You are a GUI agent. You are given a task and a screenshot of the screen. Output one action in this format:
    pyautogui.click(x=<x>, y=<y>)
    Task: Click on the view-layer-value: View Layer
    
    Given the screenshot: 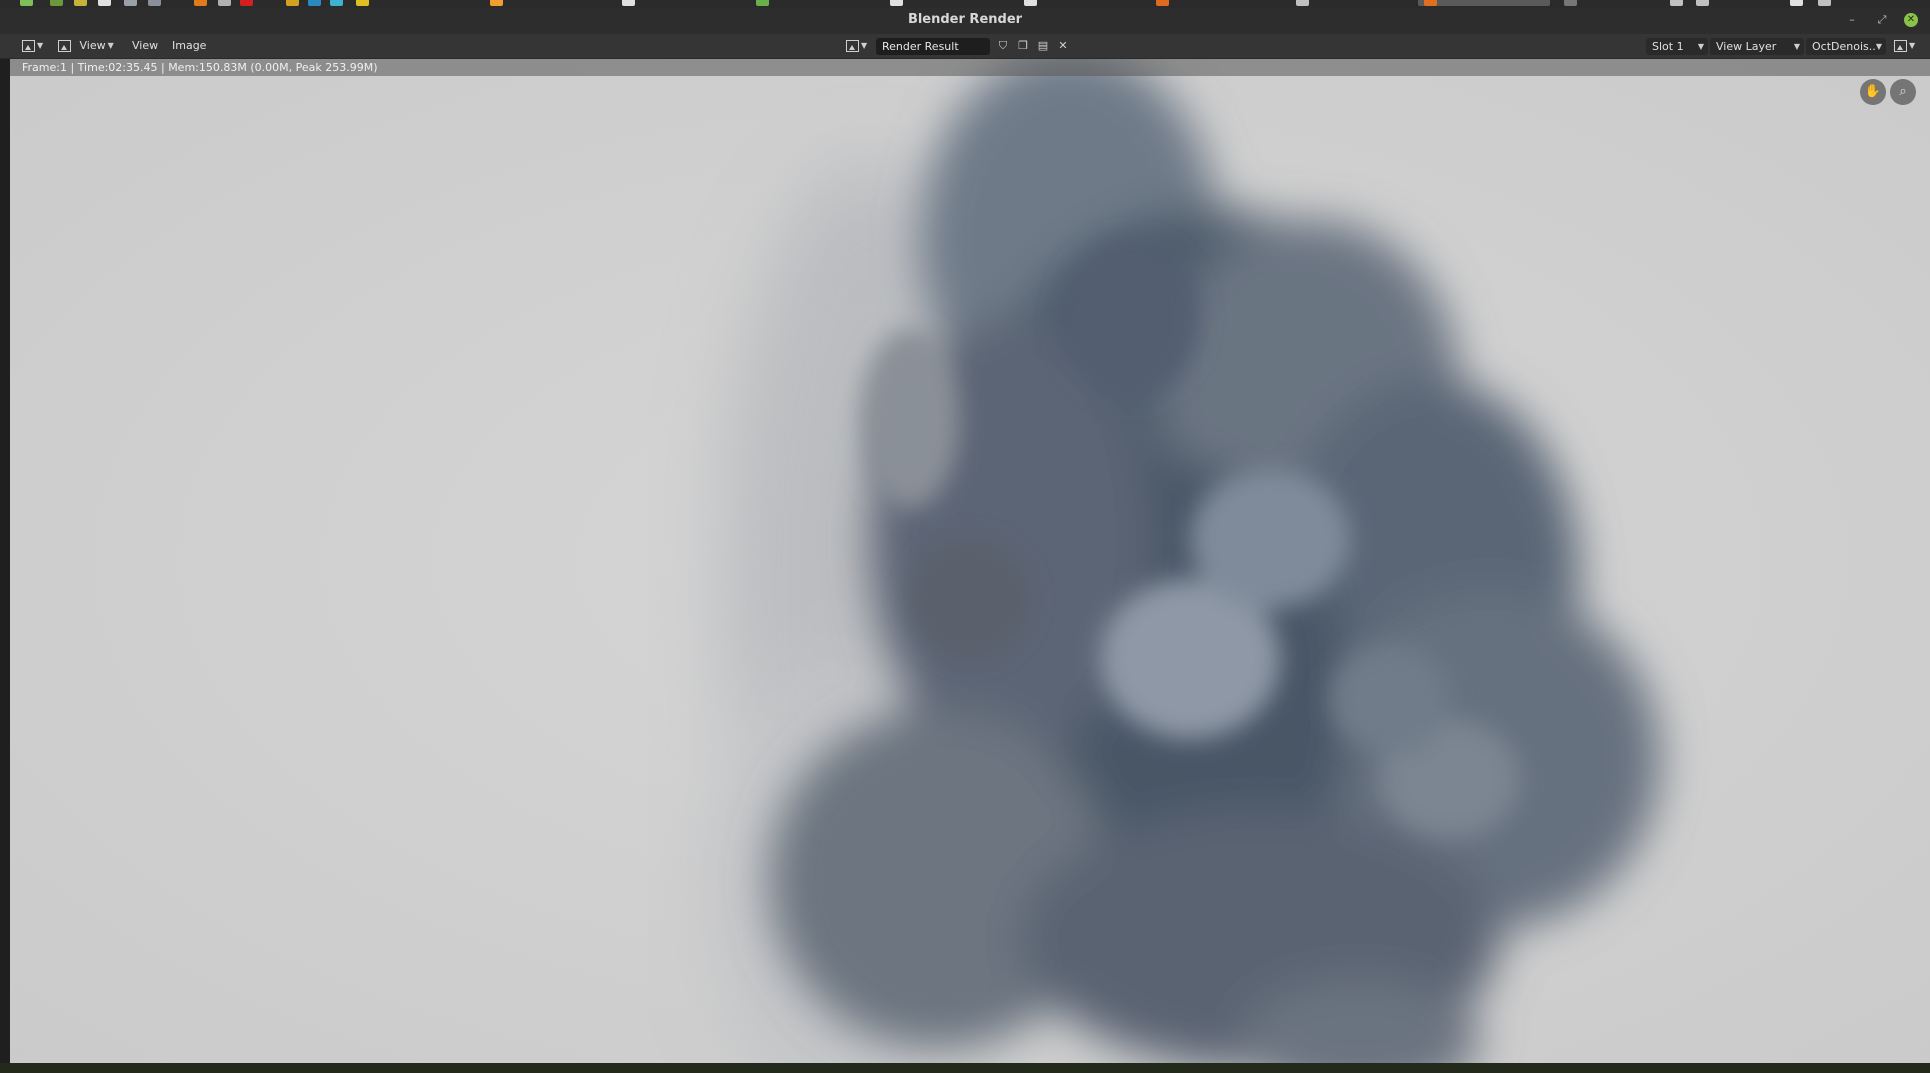 What is the action you would take?
    pyautogui.click(x=1746, y=46)
    